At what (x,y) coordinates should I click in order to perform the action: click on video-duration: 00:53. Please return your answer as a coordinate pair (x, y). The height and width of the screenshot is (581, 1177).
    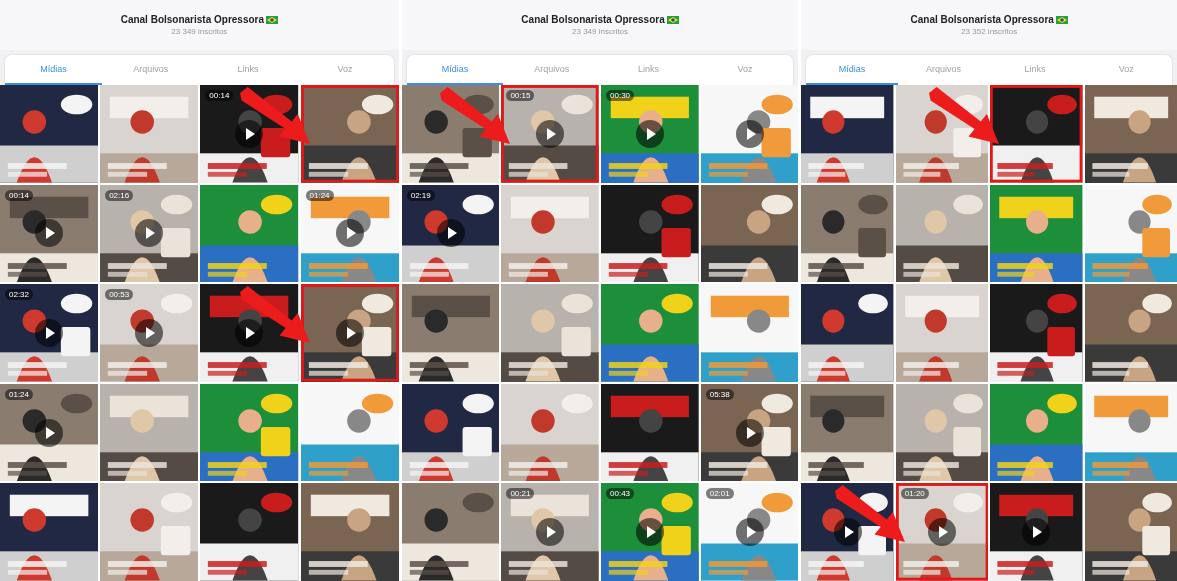
    Looking at the image, I should click on (119, 295).